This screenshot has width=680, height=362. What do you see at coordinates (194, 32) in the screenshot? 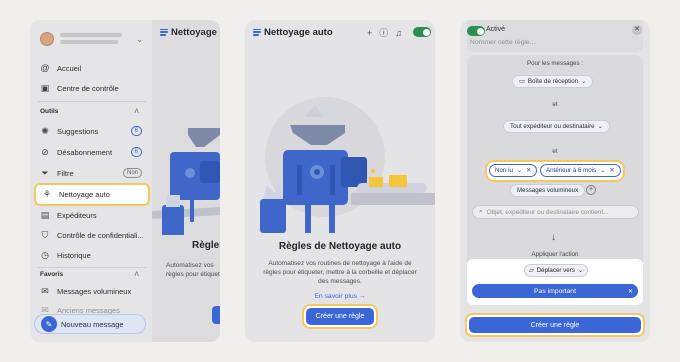
I see `page-title-text: Nettoyage` at bounding box center [194, 32].